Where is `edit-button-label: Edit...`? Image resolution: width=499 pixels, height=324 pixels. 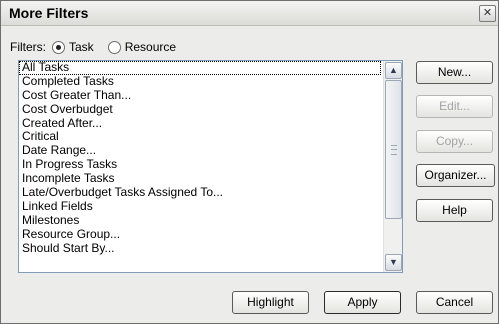
edit-button-label: Edit... is located at coordinates (454, 106).